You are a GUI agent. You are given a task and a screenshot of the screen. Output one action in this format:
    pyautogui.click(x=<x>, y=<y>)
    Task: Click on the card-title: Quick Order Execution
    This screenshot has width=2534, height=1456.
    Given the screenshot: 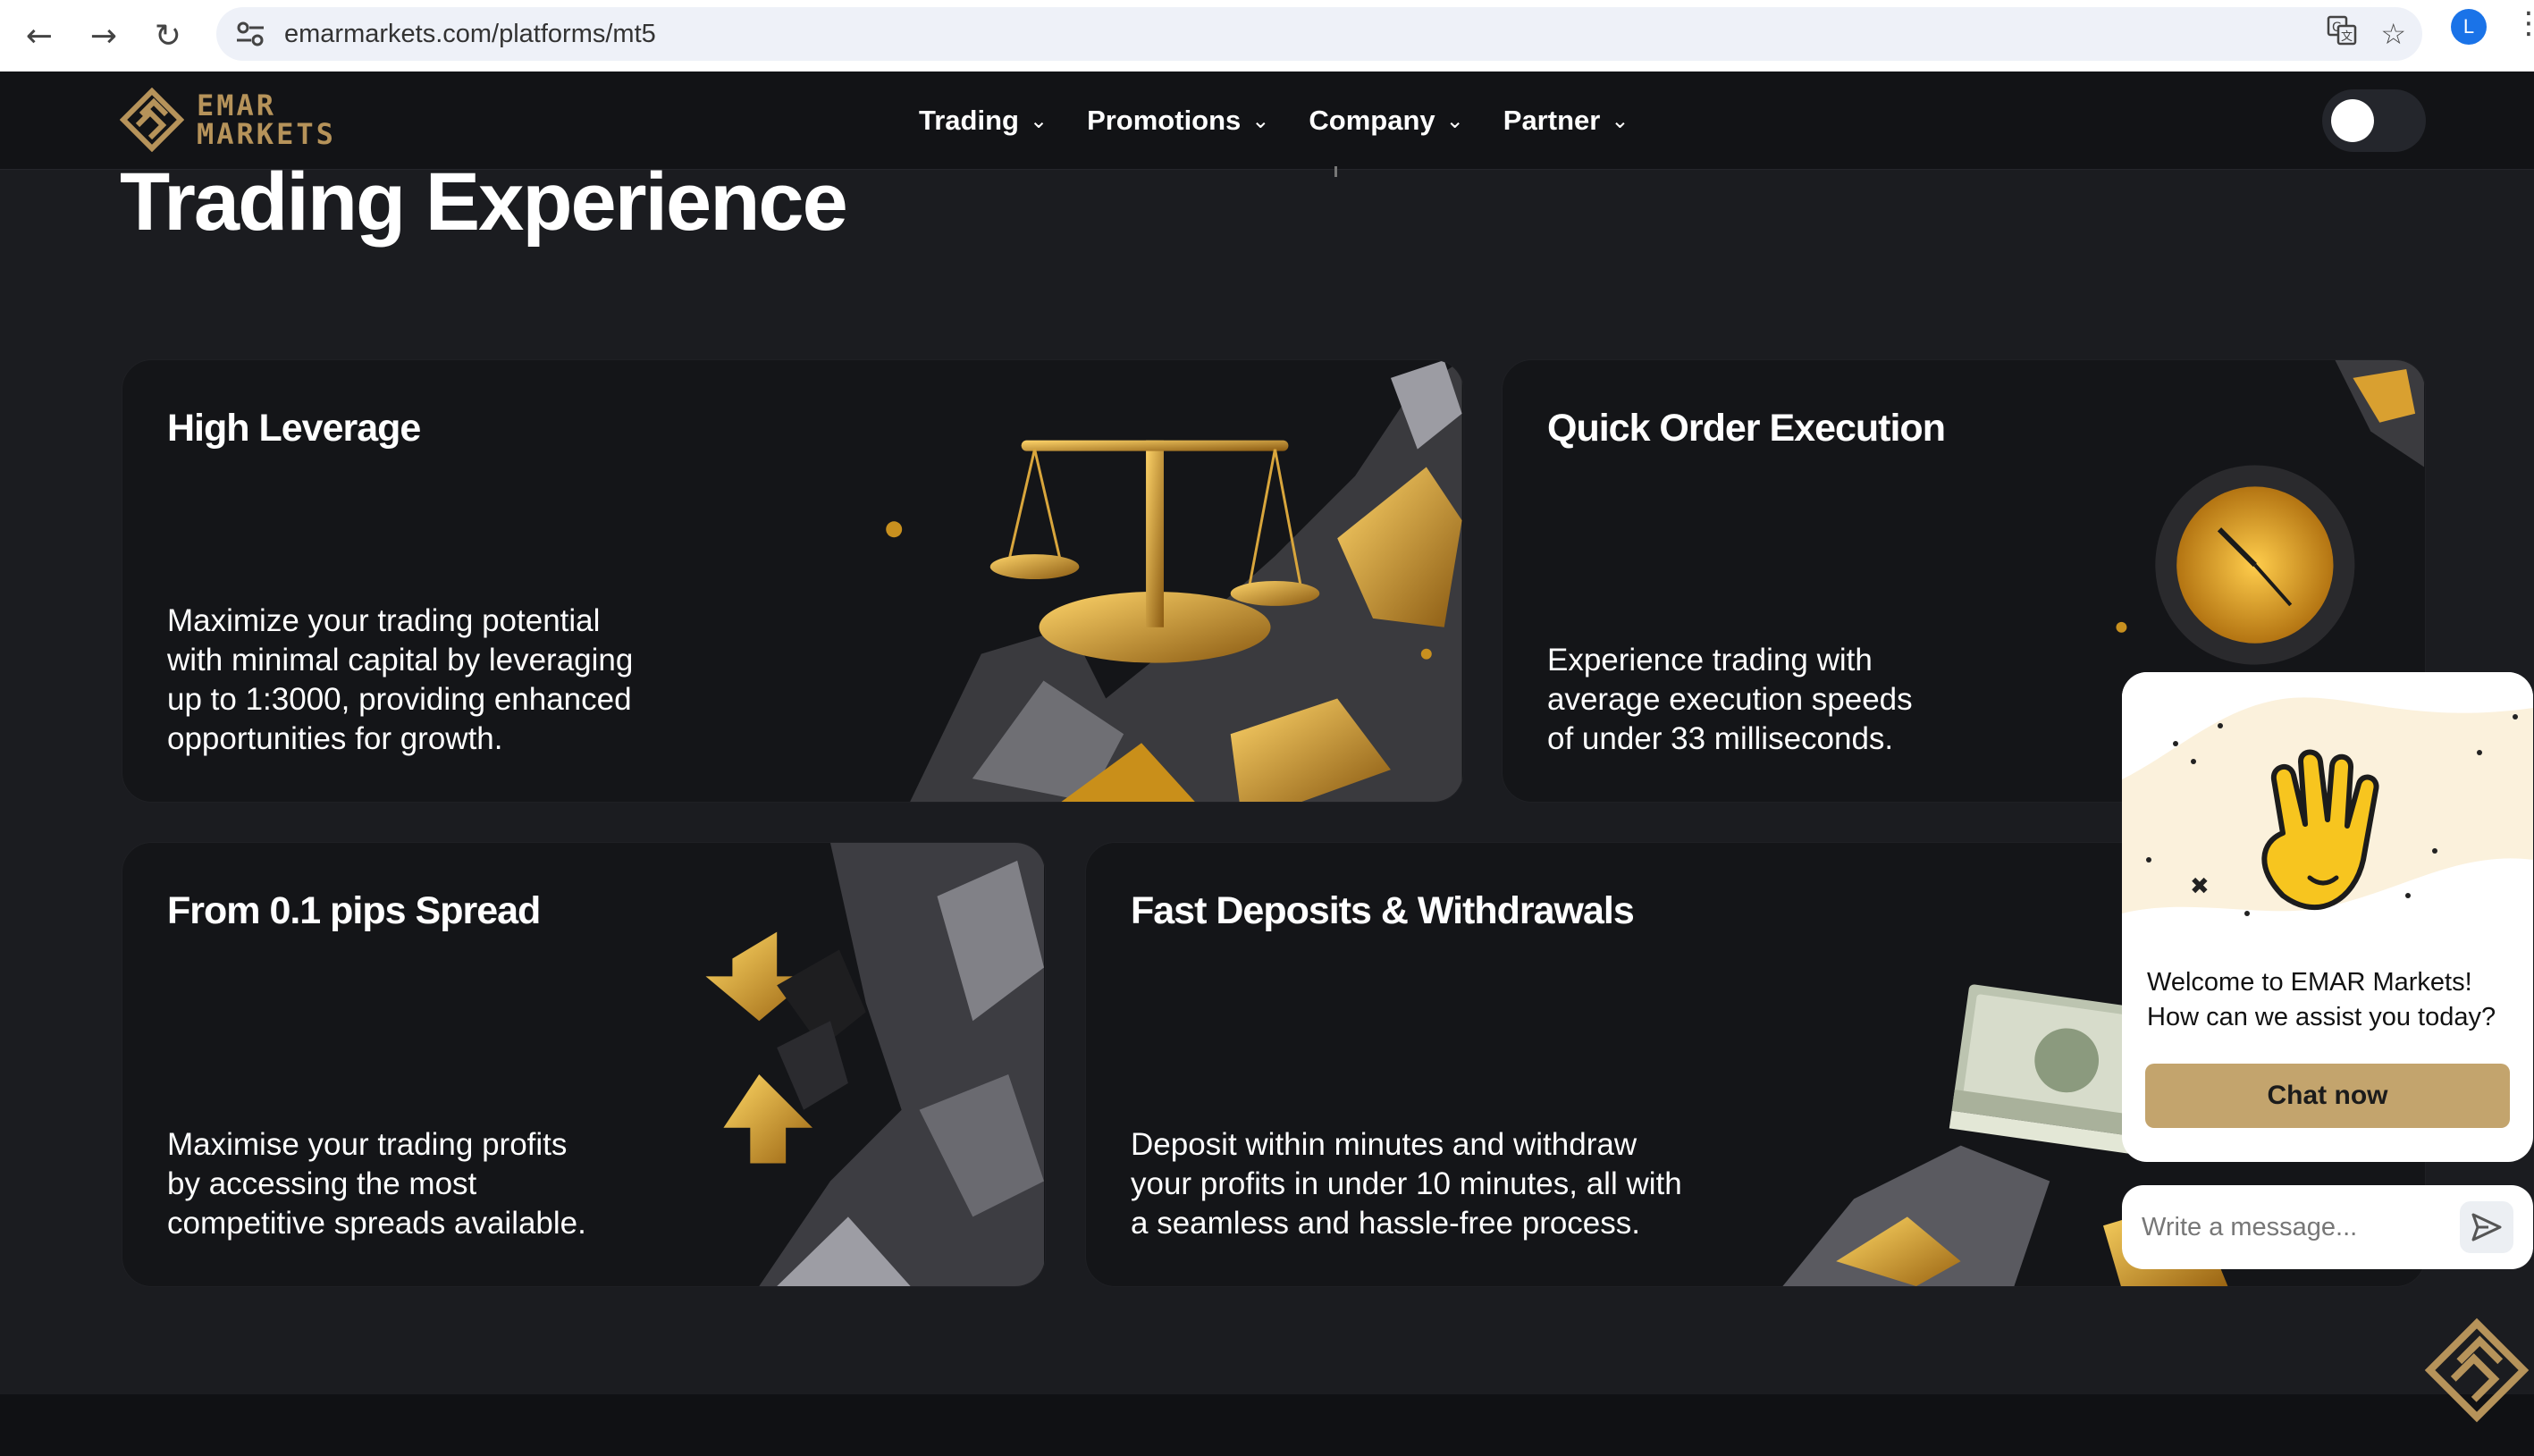 What is the action you would take?
    pyautogui.click(x=1746, y=428)
    